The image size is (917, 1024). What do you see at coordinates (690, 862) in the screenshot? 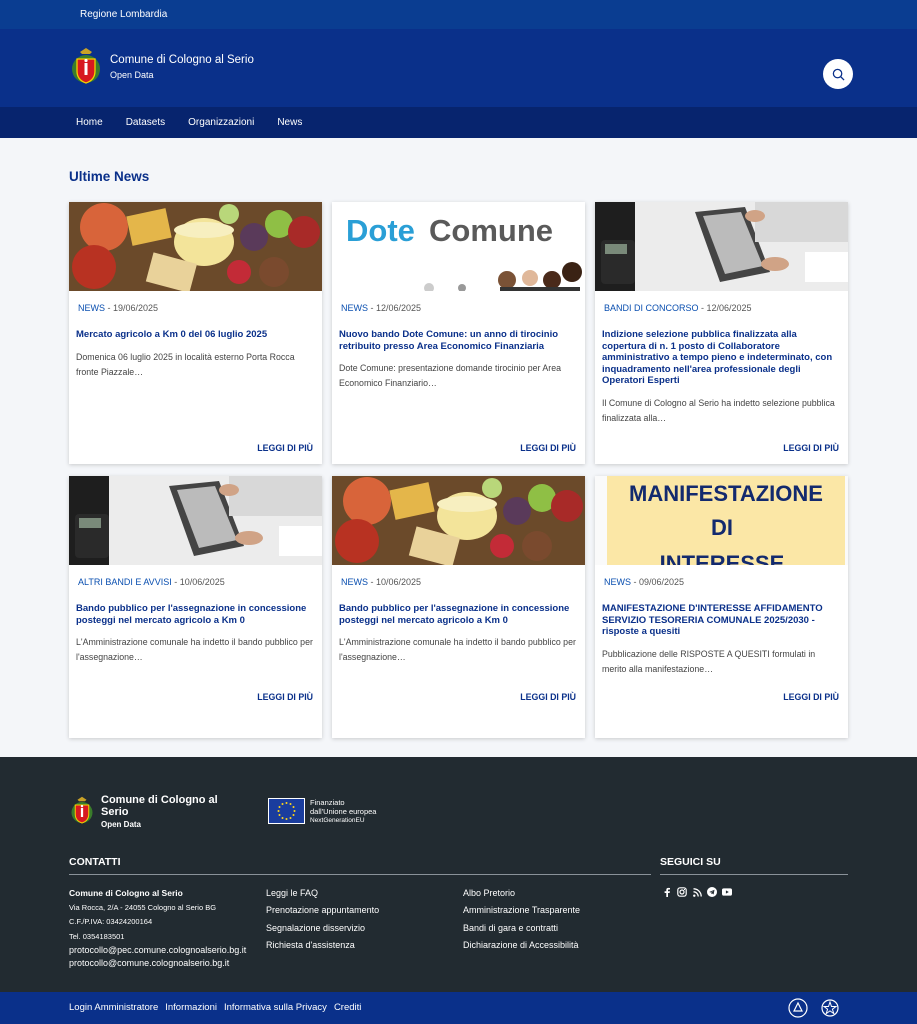
I see `social-heading: SEGUICI SU` at bounding box center [690, 862].